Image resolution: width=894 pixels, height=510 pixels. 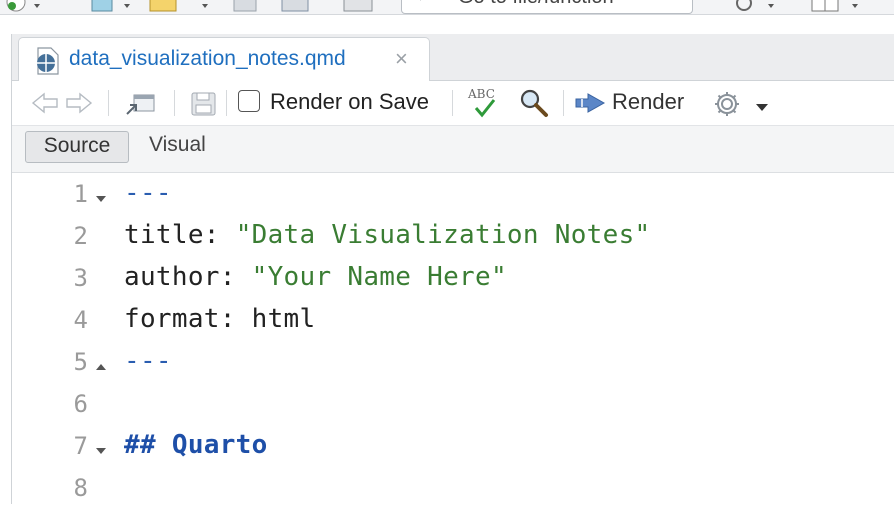 What do you see at coordinates (648, 102) in the screenshot?
I see `render-button: Render` at bounding box center [648, 102].